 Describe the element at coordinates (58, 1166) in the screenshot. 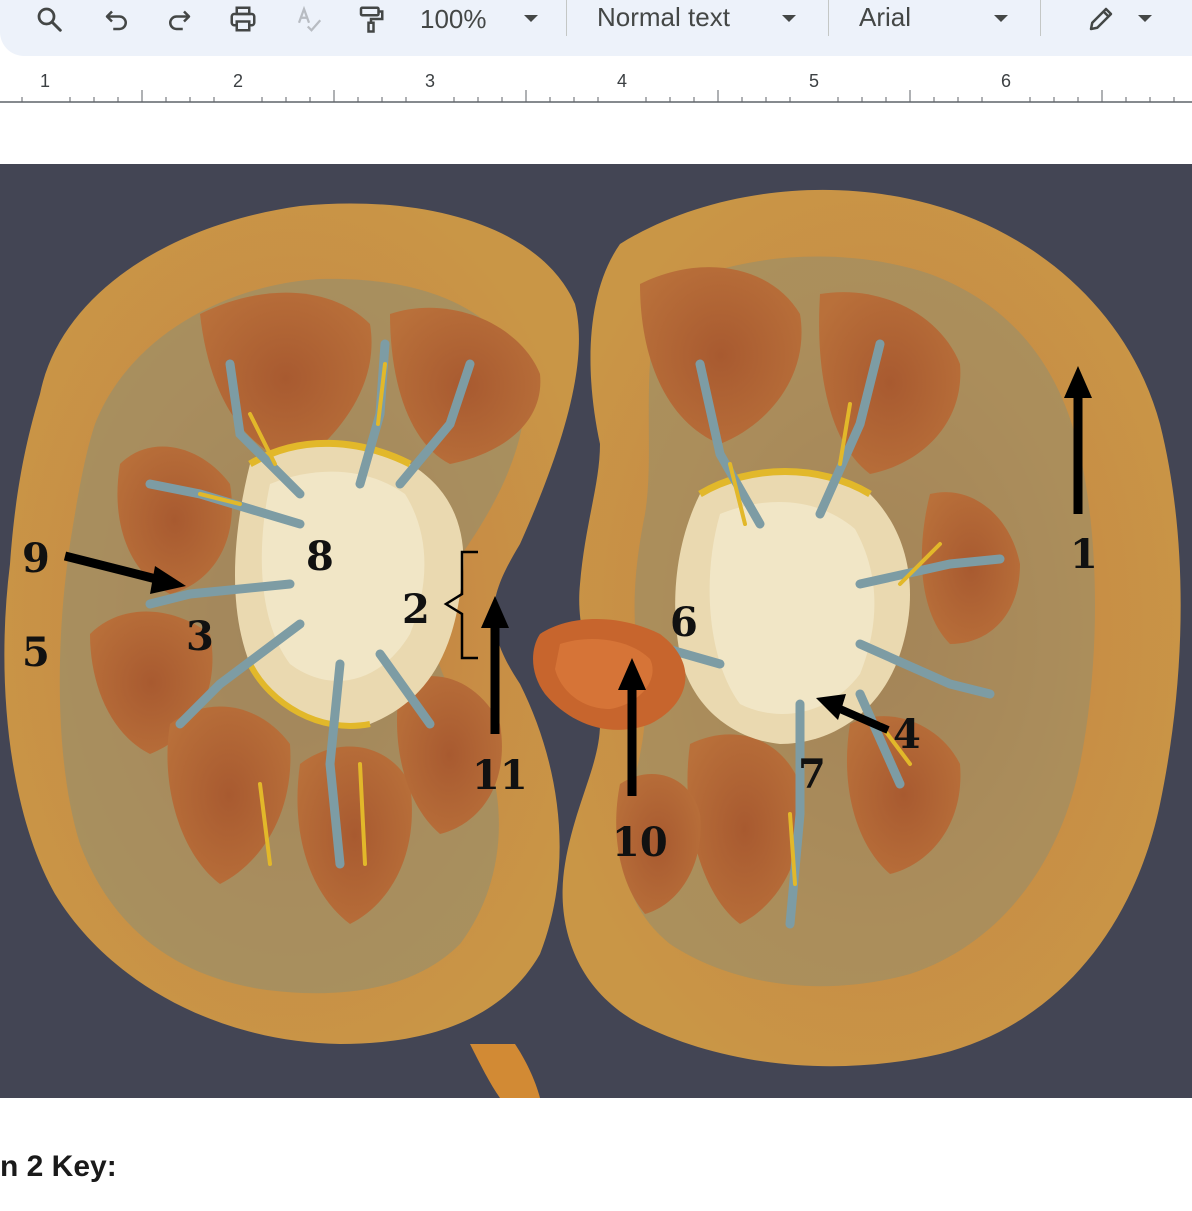

I see `section-key-heading: n 2 Key:` at that location.